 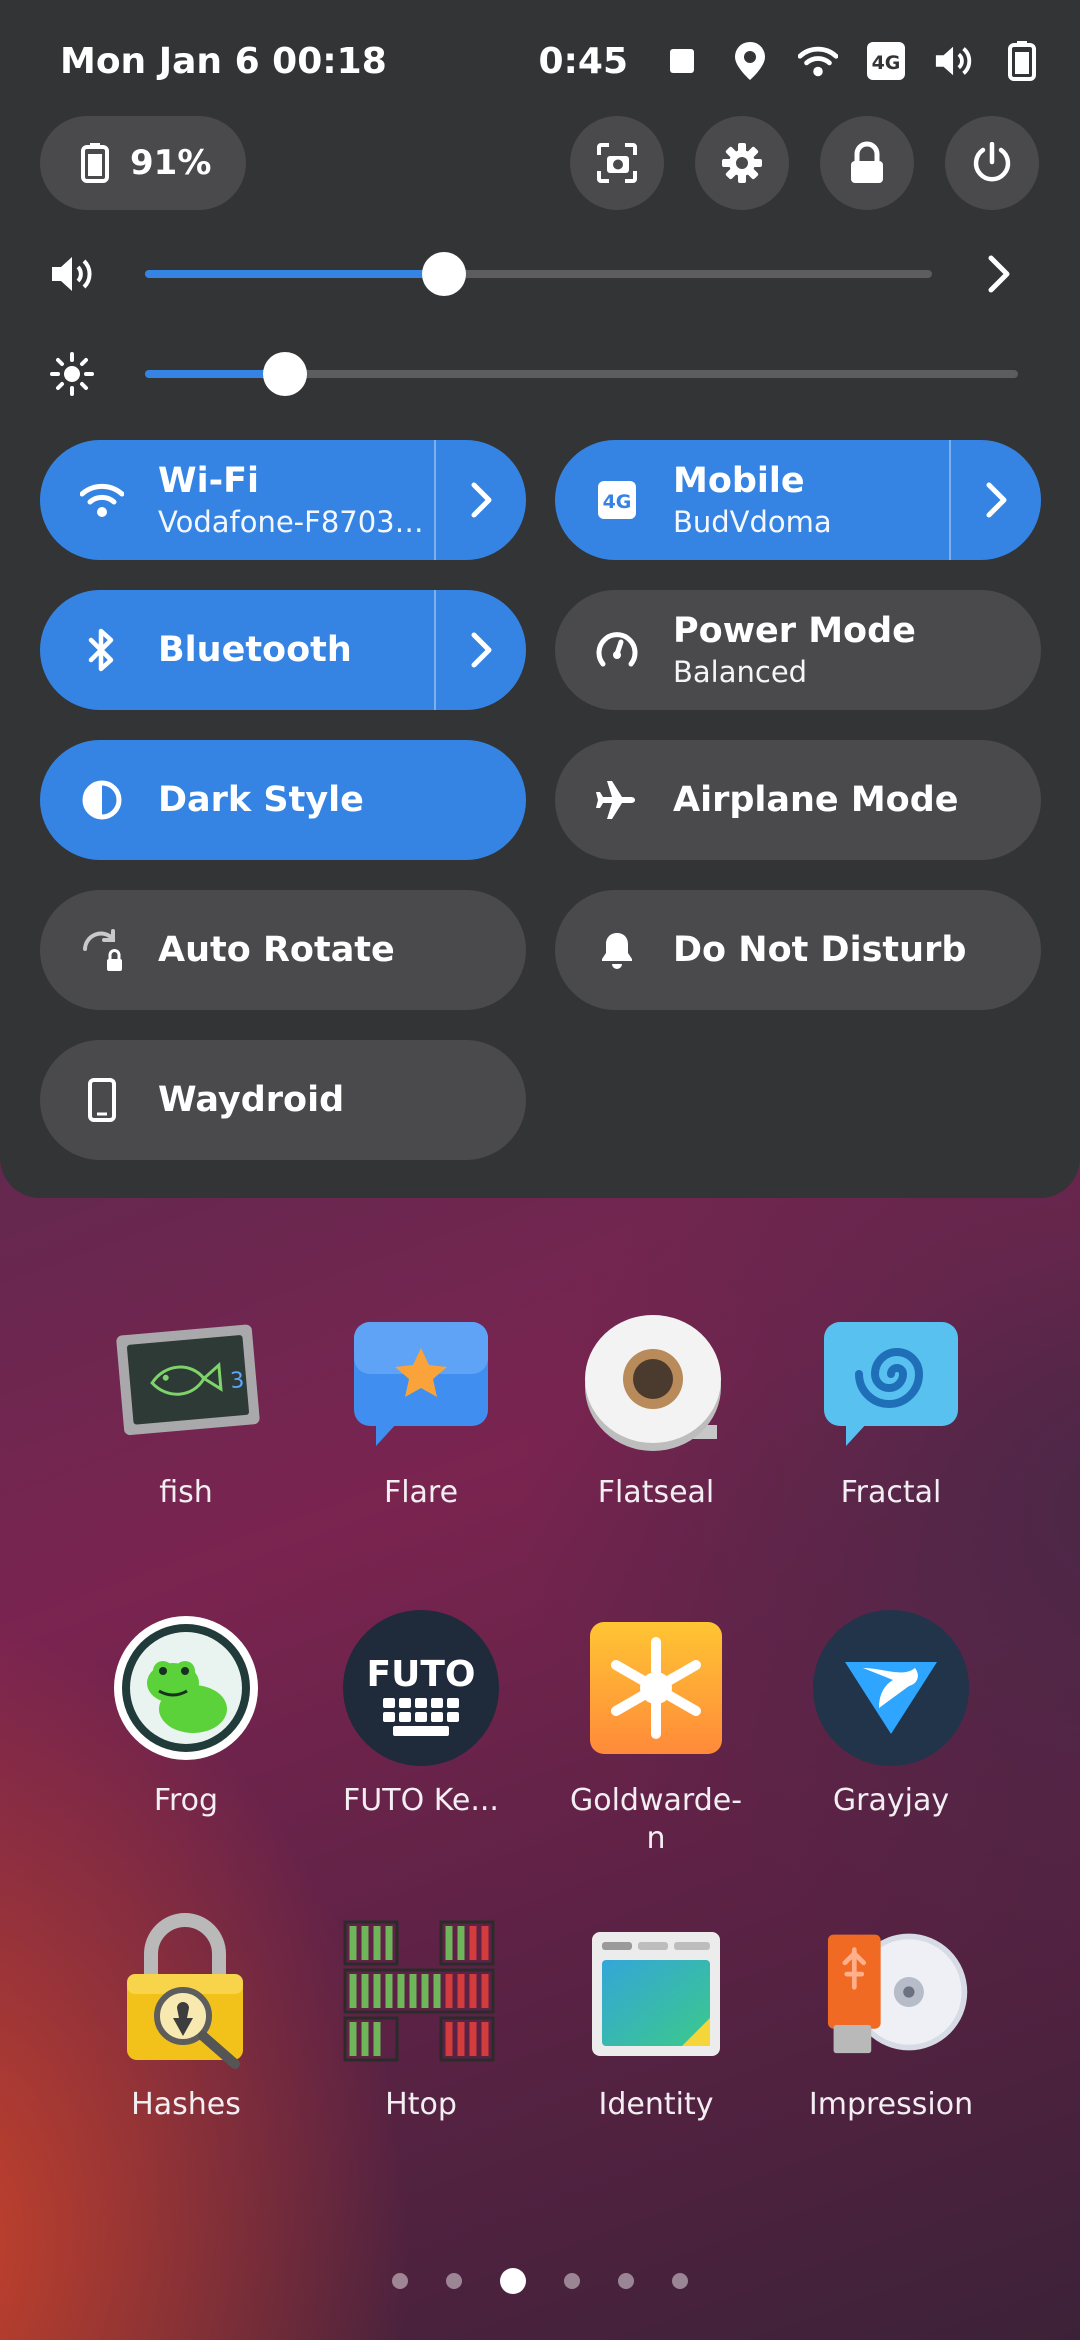 I want to click on futo-keyboard-icon: FUTO, so click(x=421, y=1688).